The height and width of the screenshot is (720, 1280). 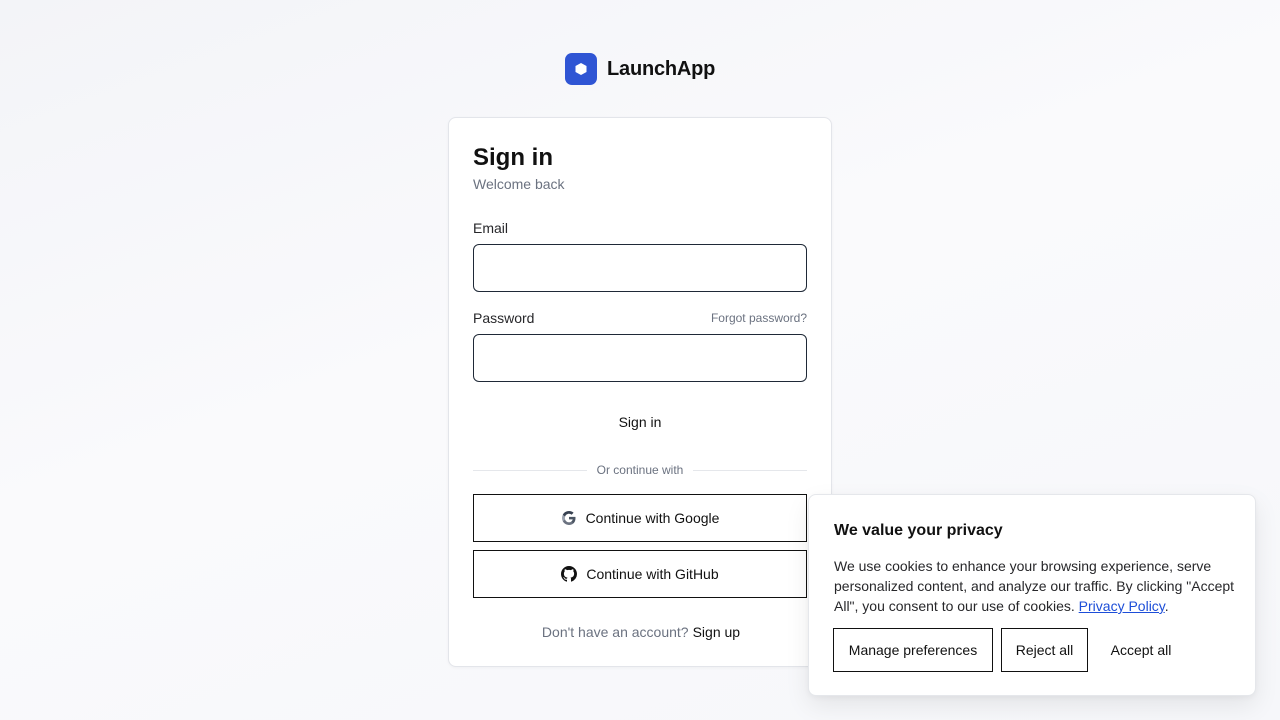 What do you see at coordinates (491, 228) in the screenshot?
I see `email-label: Email` at bounding box center [491, 228].